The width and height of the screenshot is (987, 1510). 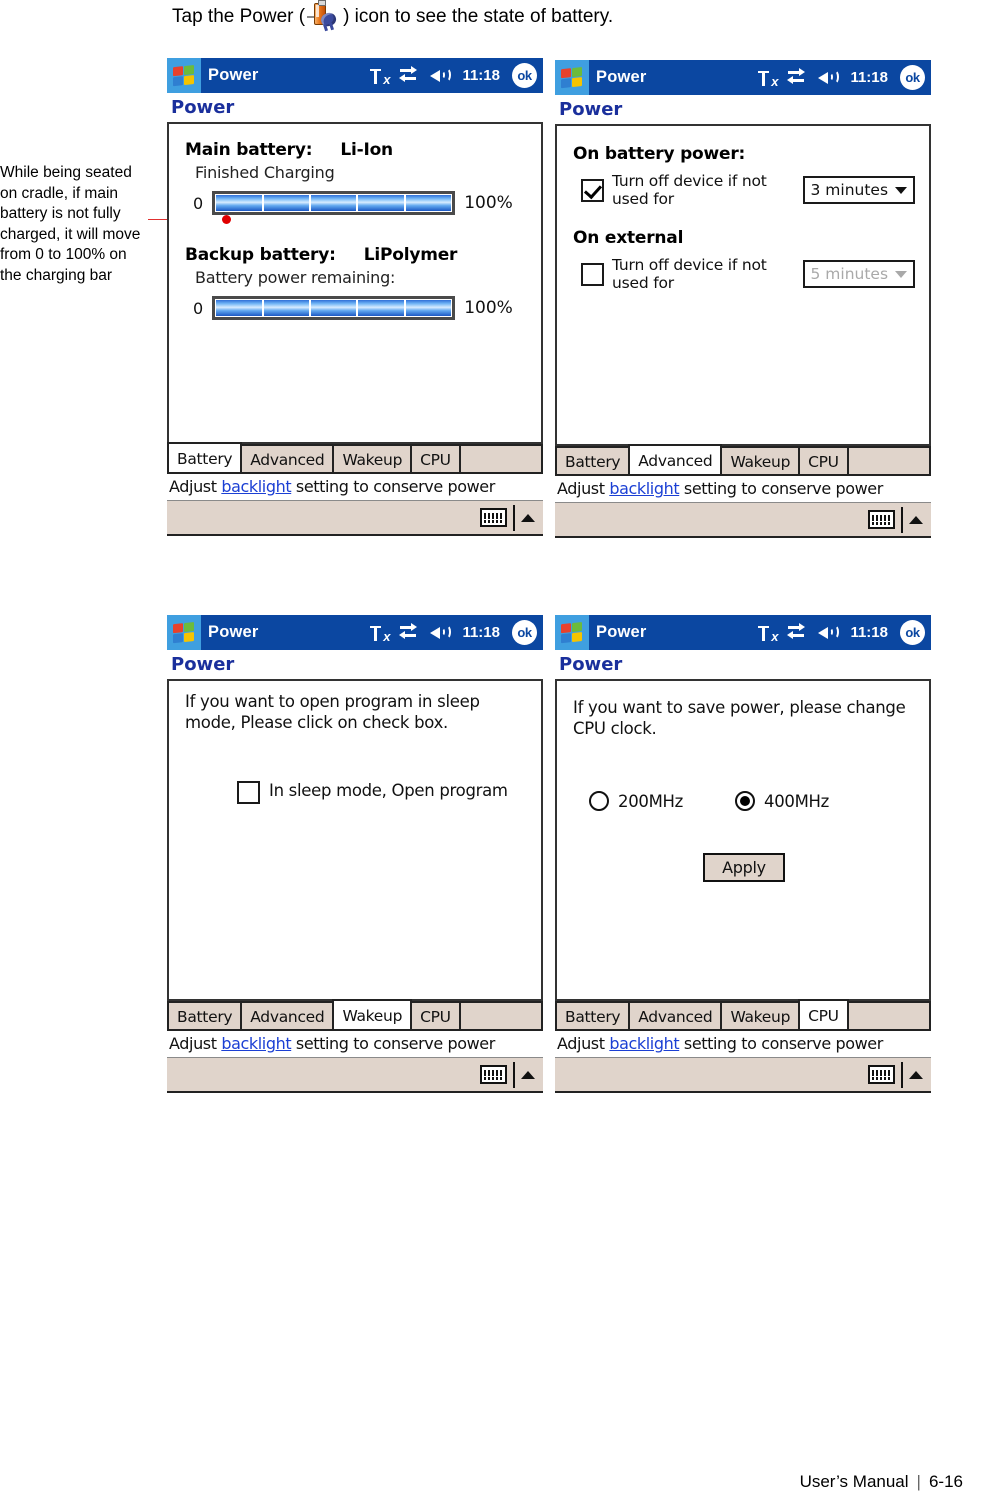 What do you see at coordinates (881, 1482) in the screenshot?
I see `page-footer: User’s Manual | 6-16` at bounding box center [881, 1482].